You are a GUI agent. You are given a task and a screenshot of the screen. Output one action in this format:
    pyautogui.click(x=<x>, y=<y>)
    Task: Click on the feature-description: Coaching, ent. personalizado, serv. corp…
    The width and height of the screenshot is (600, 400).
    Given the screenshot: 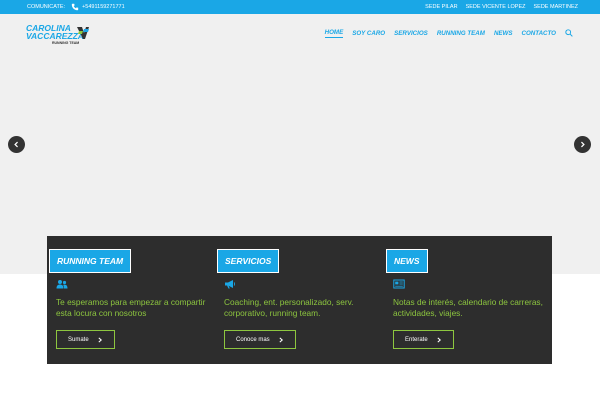 What is the action you would take?
    pyautogui.click(x=289, y=307)
    